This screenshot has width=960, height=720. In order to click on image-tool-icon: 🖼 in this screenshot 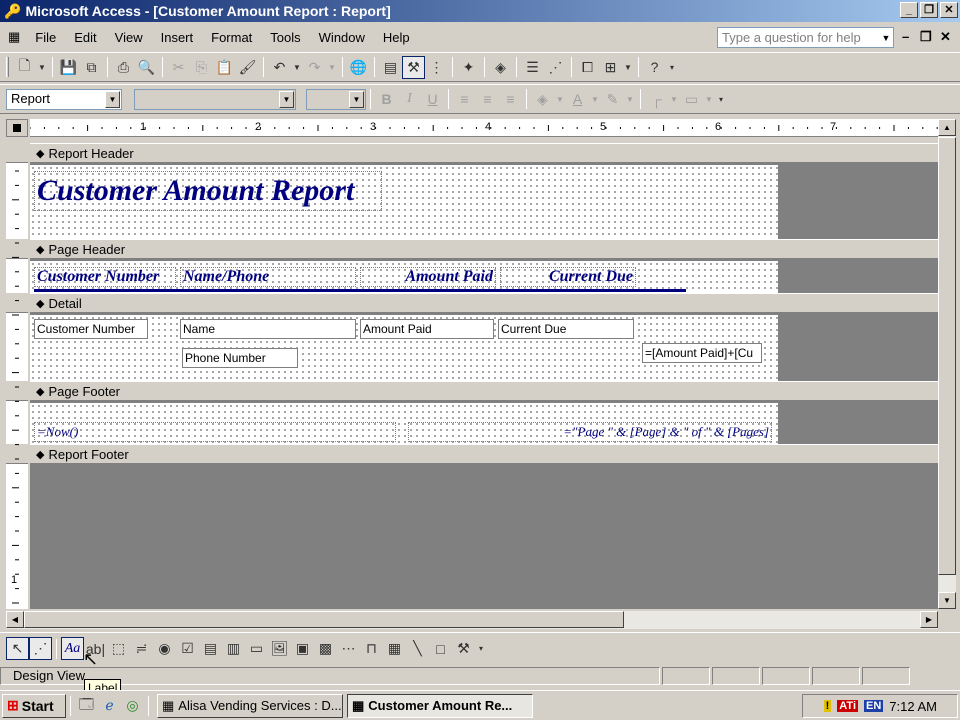, I will do `click(279, 648)`.